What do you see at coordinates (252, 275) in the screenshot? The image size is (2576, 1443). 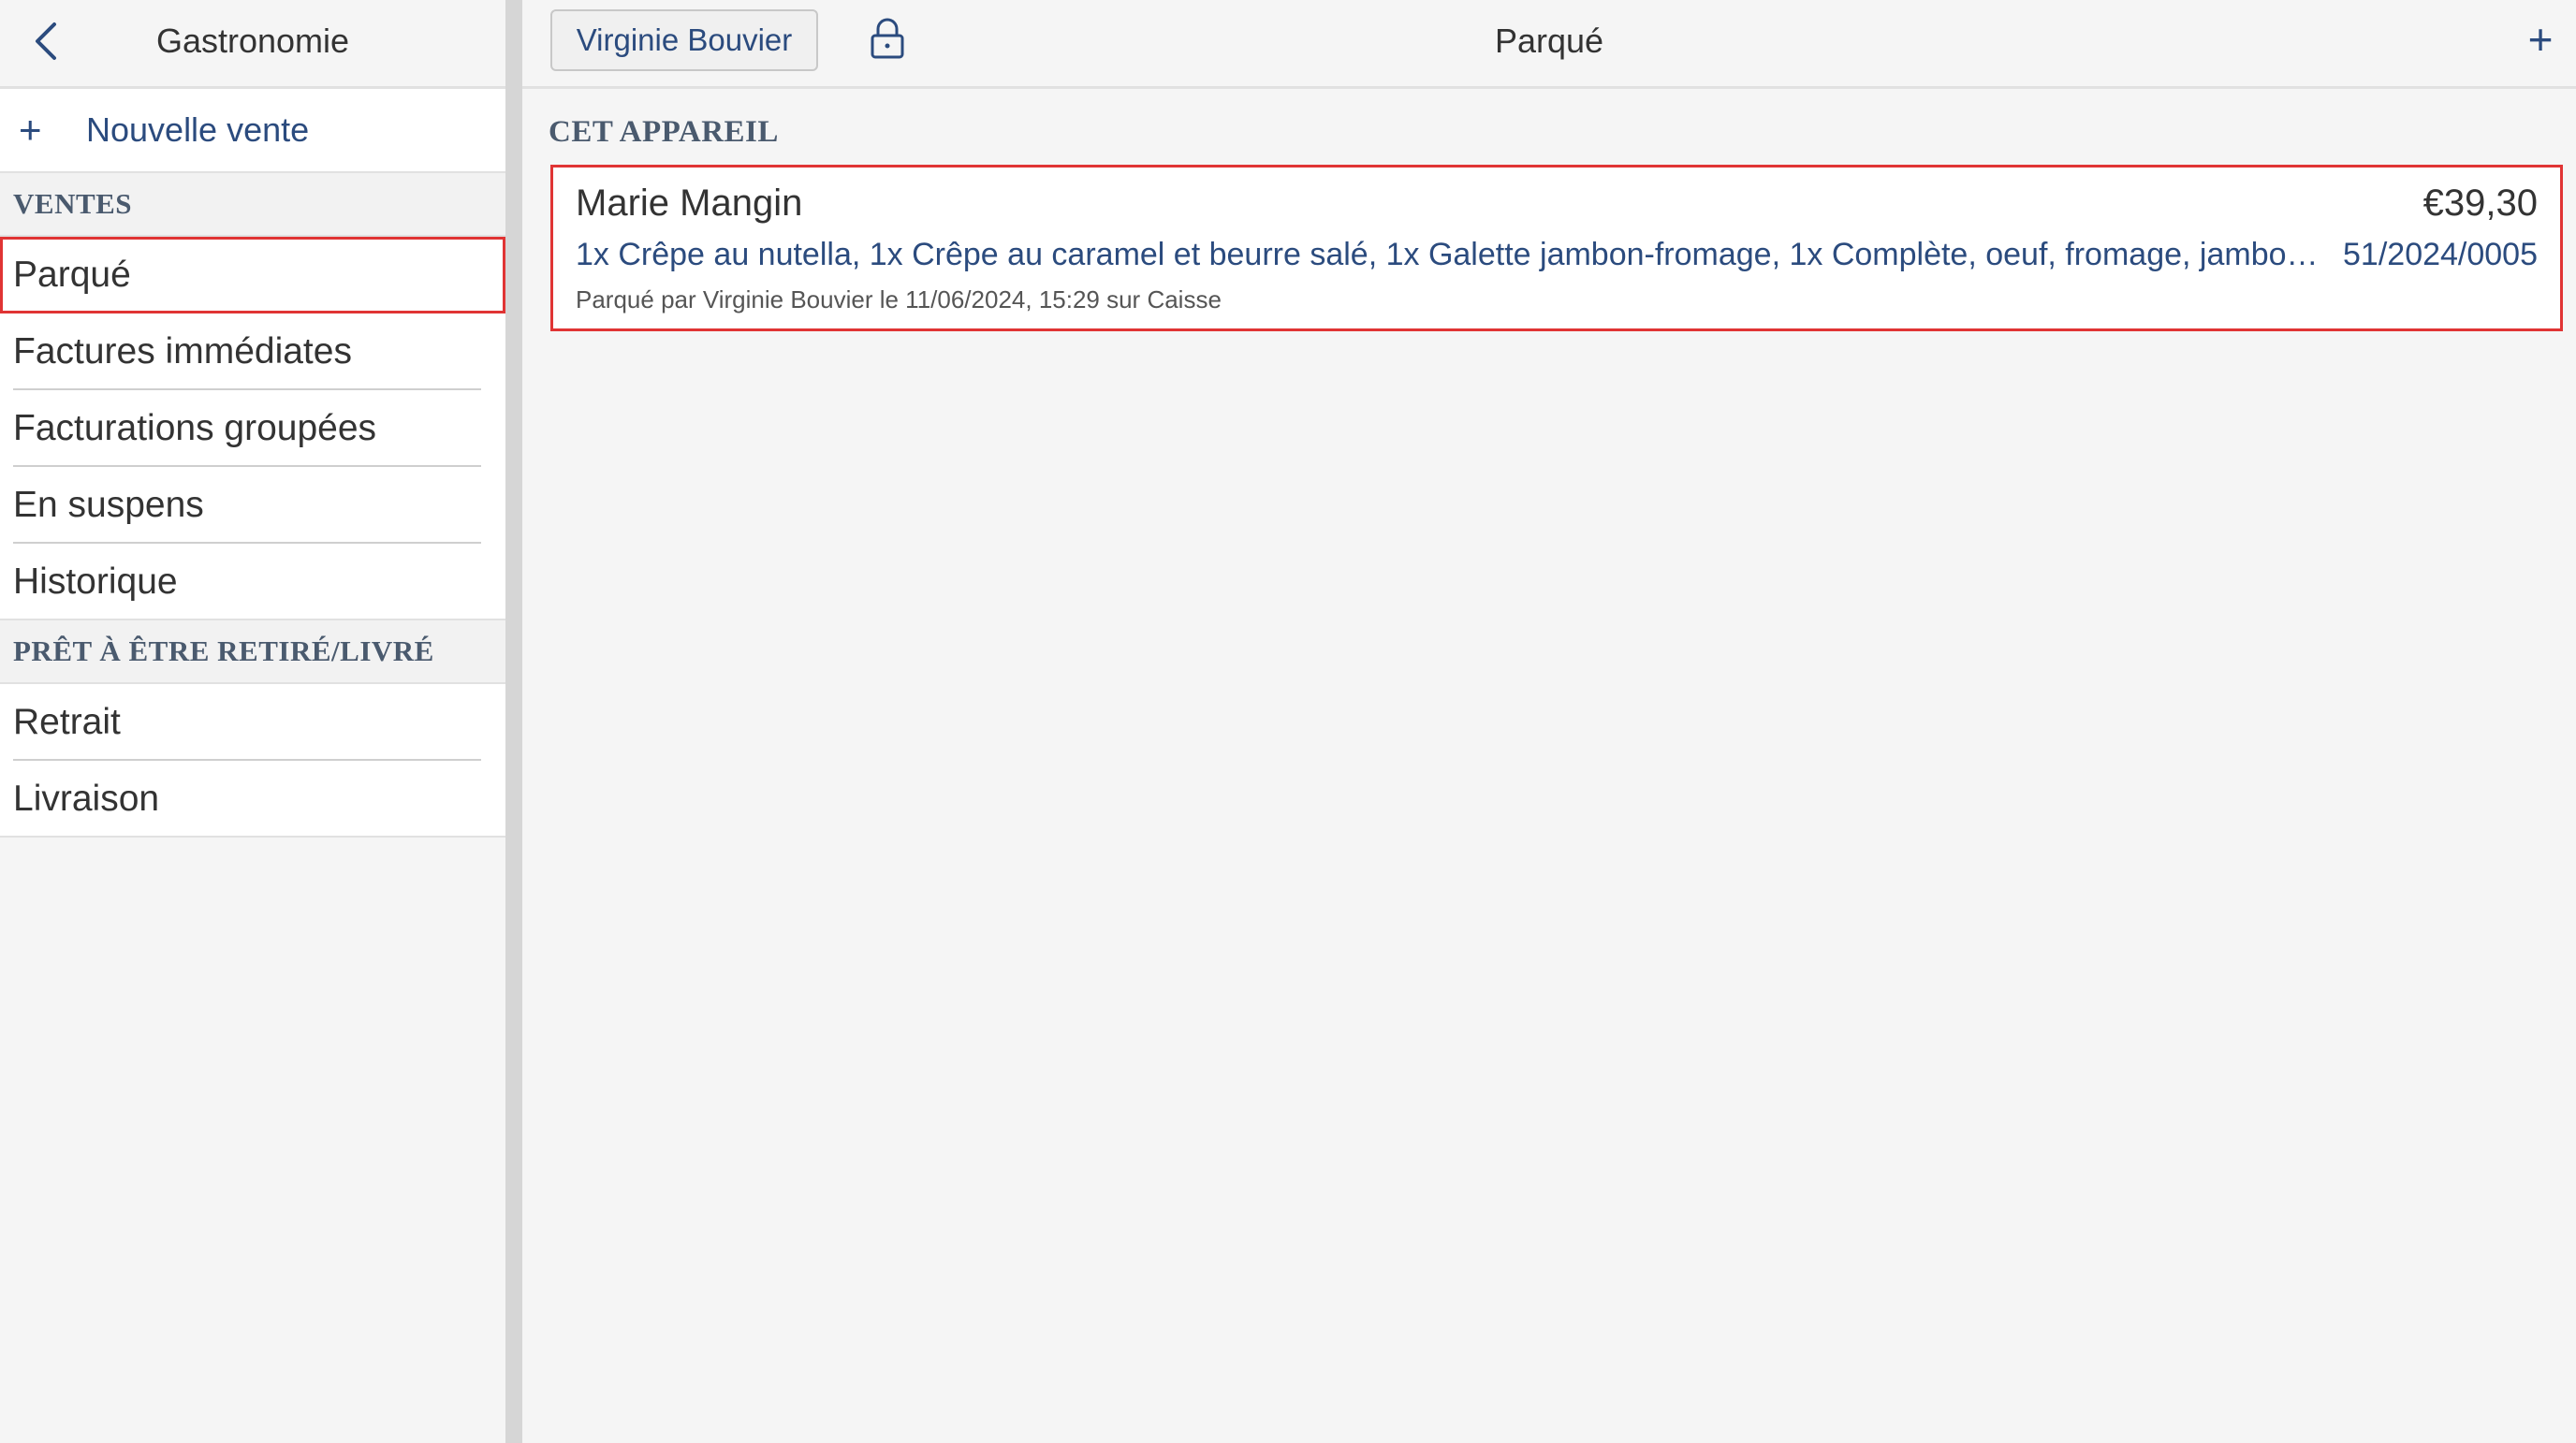 I see `sidebar-item-parque: Parqué` at bounding box center [252, 275].